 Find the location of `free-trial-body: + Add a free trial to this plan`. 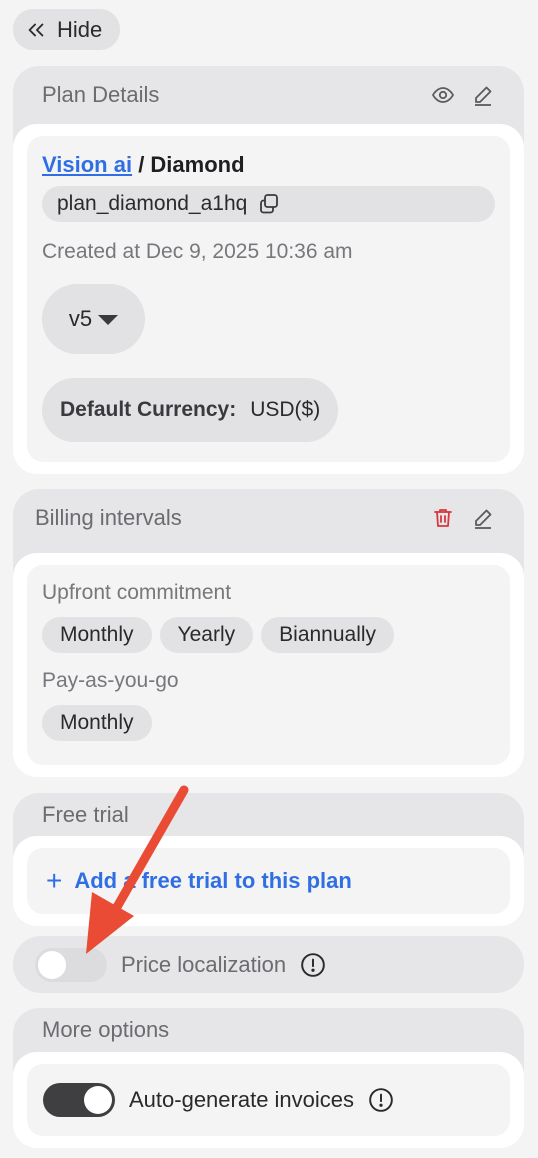

free-trial-body: + Add a free trial to this plan is located at coordinates (268, 881).